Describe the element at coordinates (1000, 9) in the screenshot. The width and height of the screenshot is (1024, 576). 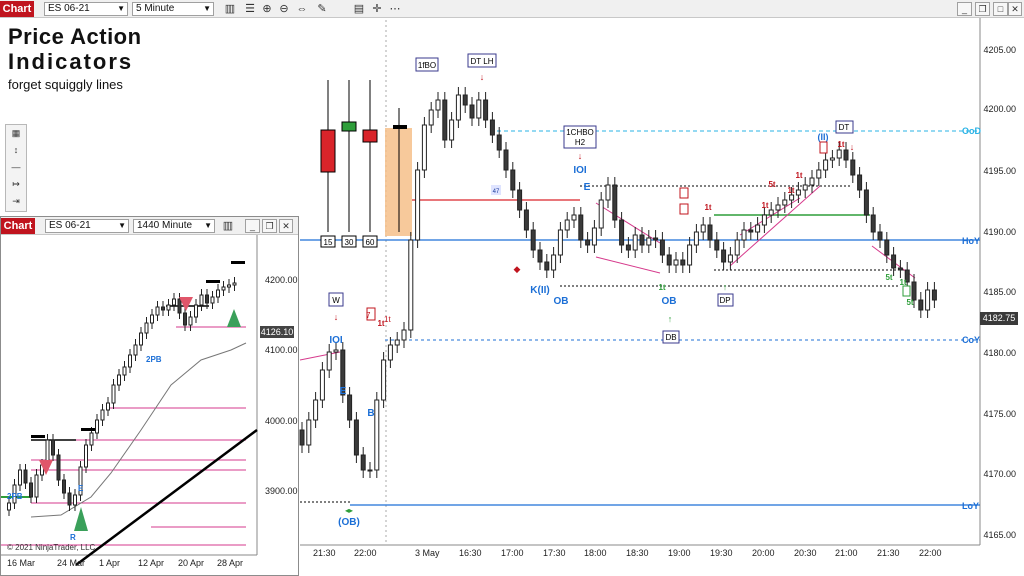
I see `maximize-button: □` at that location.